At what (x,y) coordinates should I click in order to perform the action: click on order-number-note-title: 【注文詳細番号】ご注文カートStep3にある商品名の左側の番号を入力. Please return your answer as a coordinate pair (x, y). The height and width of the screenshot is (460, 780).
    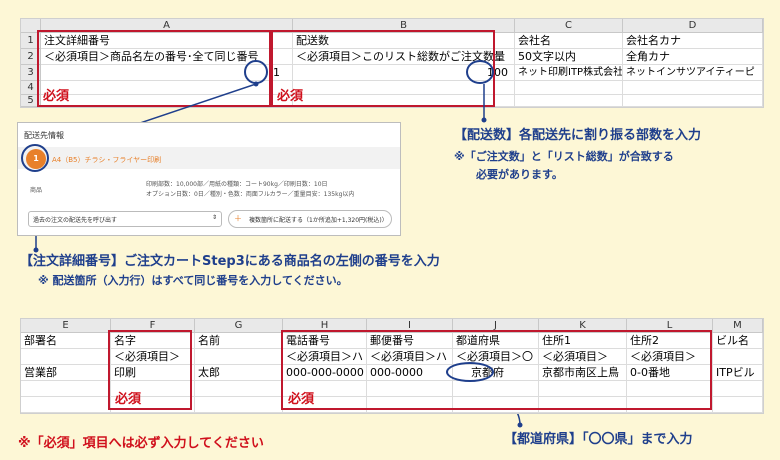
    Looking at the image, I should click on (230, 261).